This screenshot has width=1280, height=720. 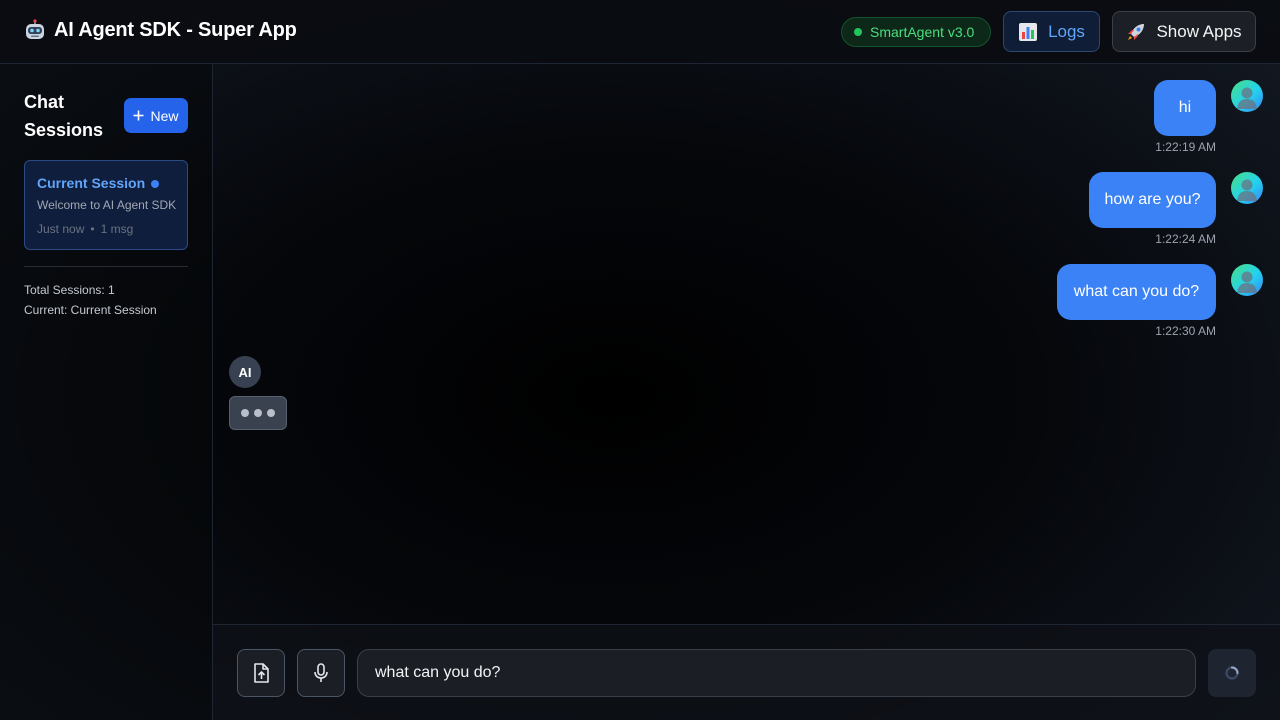 I want to click on total-sessions-stat: Total Sessions: 1, so click(x=69, y=290).